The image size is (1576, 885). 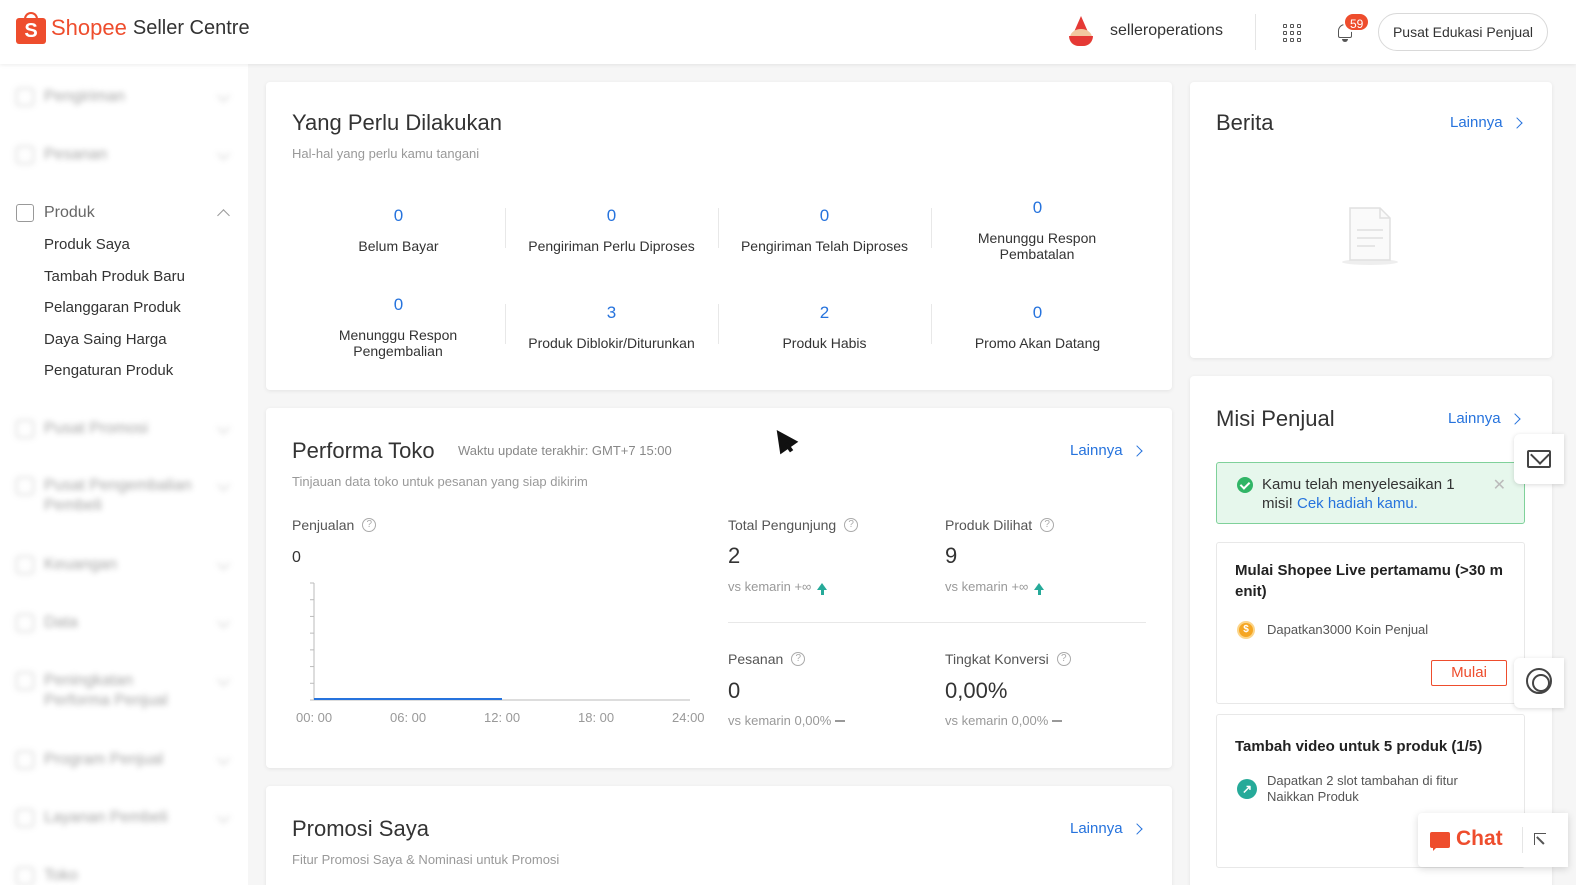 I want to click on sidebar-item-product-settings: Pengaturan Produk, so click(x=108, y=370).